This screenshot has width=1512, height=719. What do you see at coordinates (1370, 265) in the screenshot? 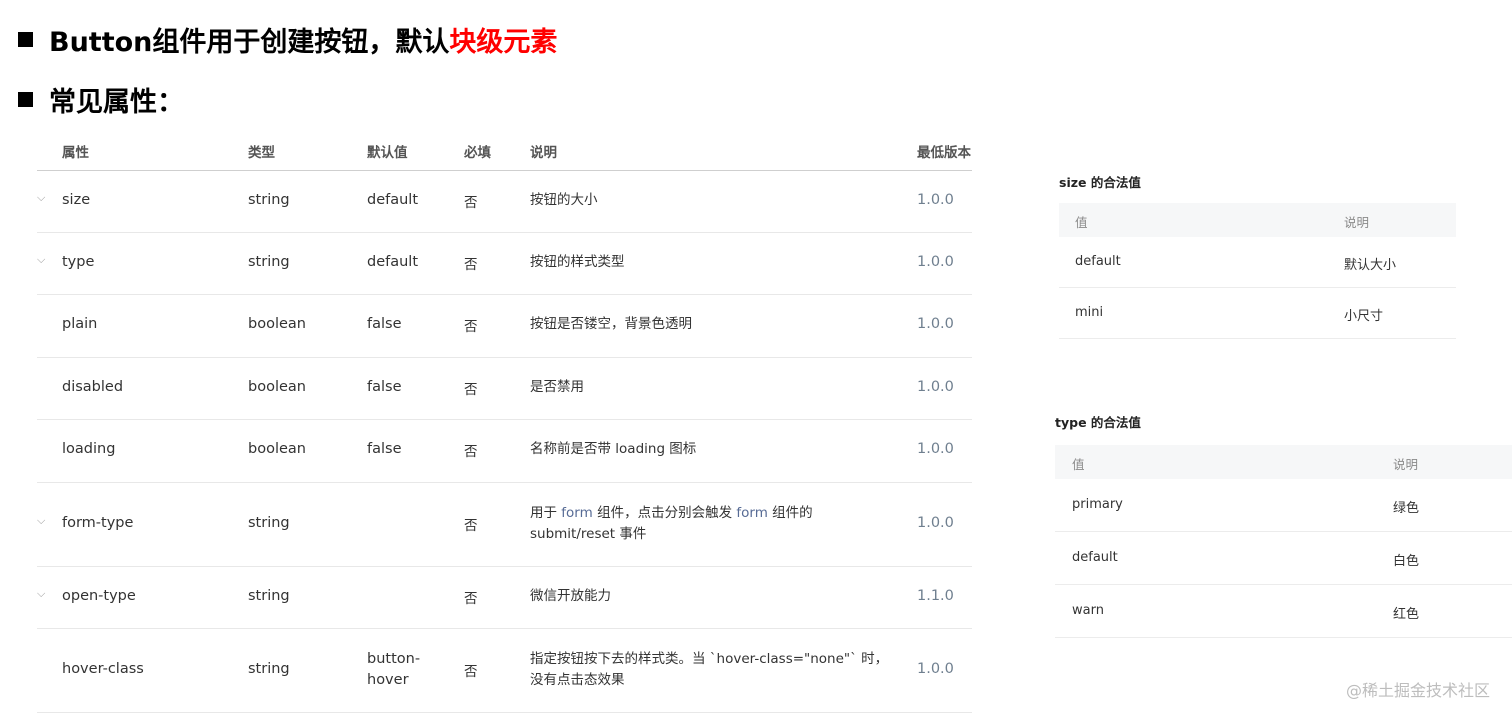
I see `desc-cell: 默认大小` at bounding box center [1370, 265].